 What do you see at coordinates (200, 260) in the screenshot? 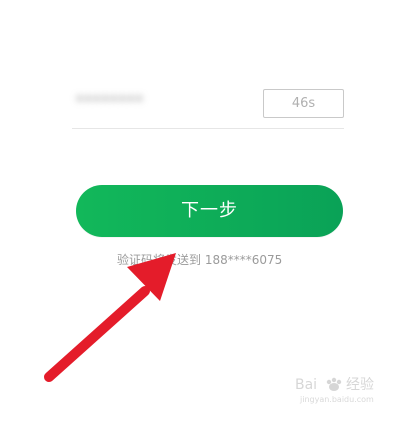
I see `verification-sent-hint: 验证码将发送到 188****6075` at bounding box center [200, 260].